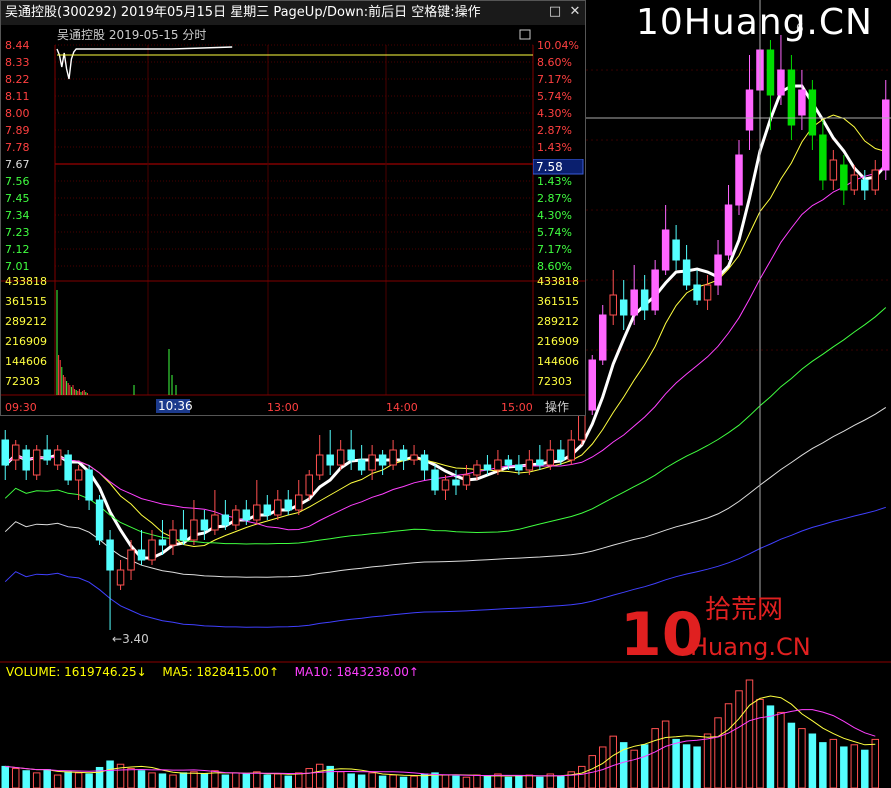 Image resolution: width=891 pixels, height=788 pixels. Describe the element at coordinates (26, 321) in the screenshot. I see `volume-tick-label: 289212` at that location.